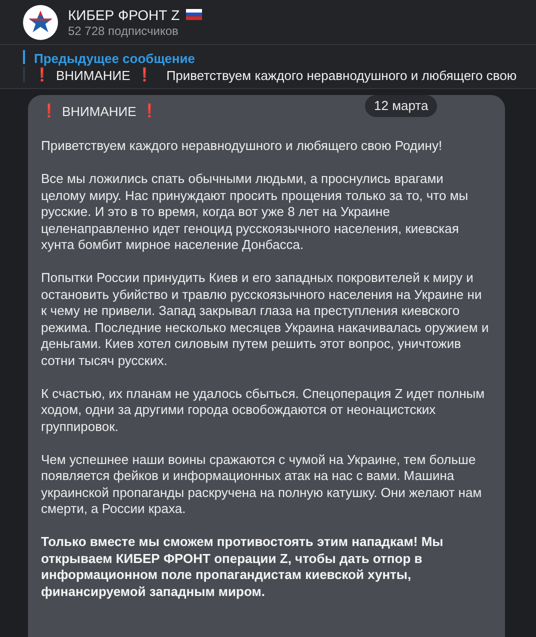 The height and width of the screenshot is (637, 536). I want to click on message-paragraph: Все мы ложились спать обычными людьми, а проснулись врагами целому миру. Нас принуждают просить прощения только за то, что мы русские. И это в то время, когда вот уже 8 лет на Украине целенаправленно идет геноцид русскоязычного населения, киевская хунта бомбит мирное население Донбасса., so click(255, 212).